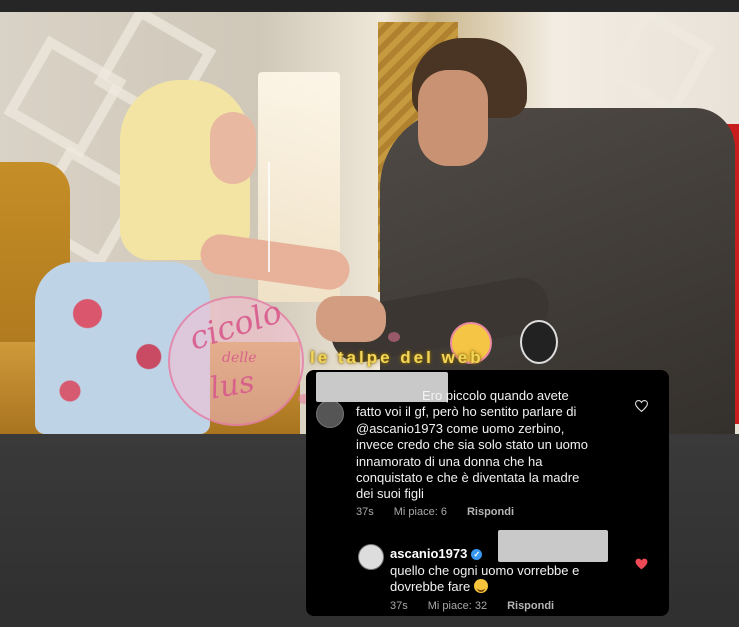  What do you see at coordinates (351, 319) in the screenshot?
I see `held-hands` at bounding box center [351, 319].